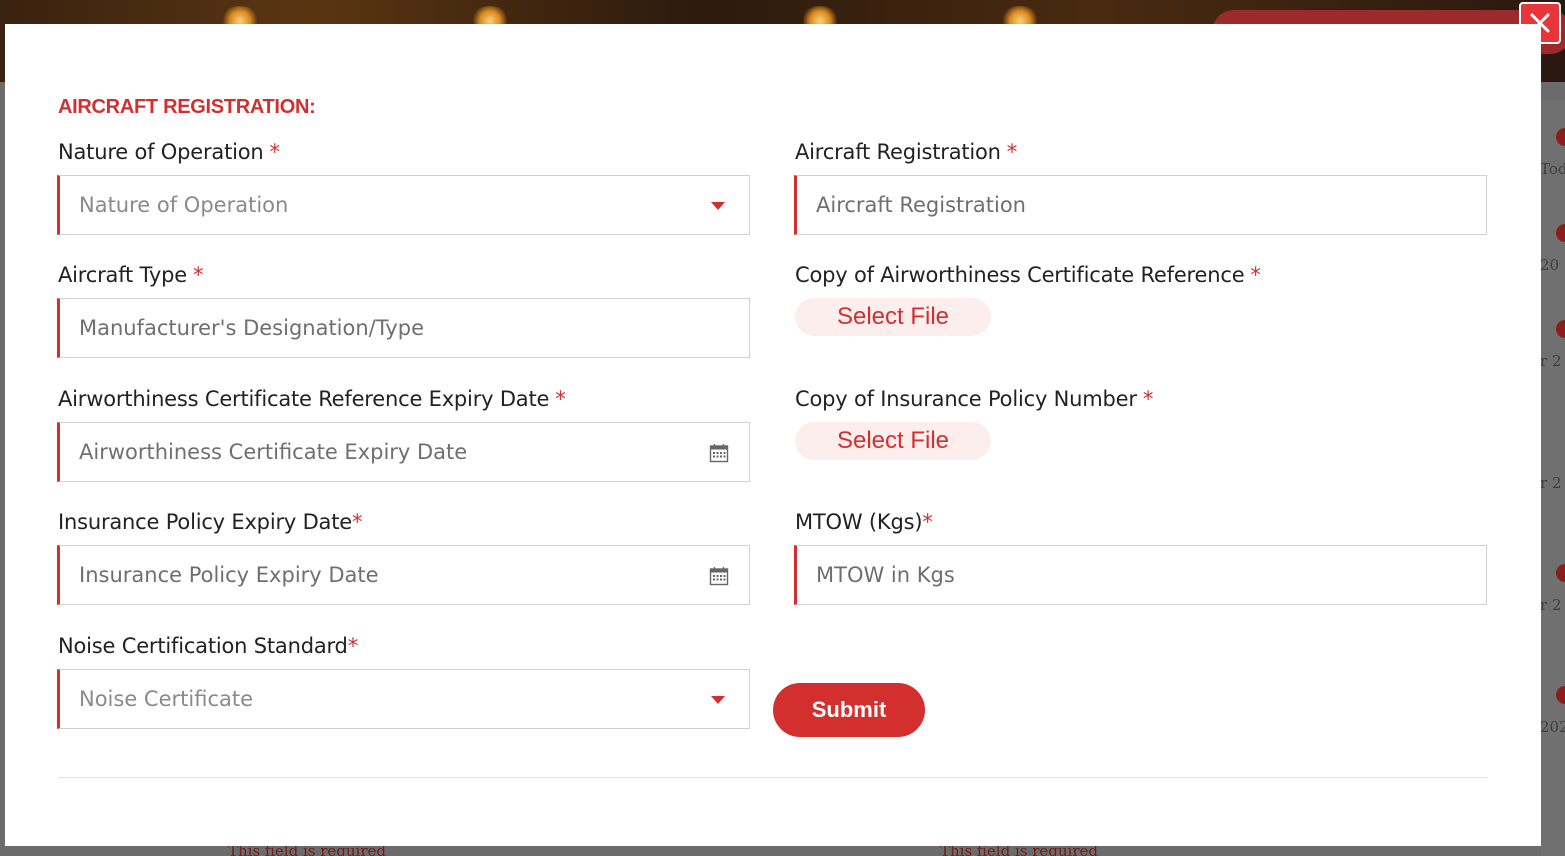  I want to click on background-side-text: 20, so click(1550, 265).